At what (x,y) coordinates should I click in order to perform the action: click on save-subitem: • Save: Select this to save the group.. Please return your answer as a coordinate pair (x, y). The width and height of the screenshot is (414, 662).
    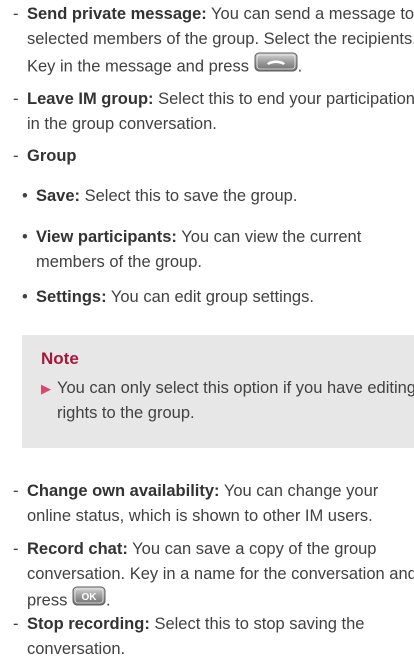
    Looking at the image, I should click on (218, 196).